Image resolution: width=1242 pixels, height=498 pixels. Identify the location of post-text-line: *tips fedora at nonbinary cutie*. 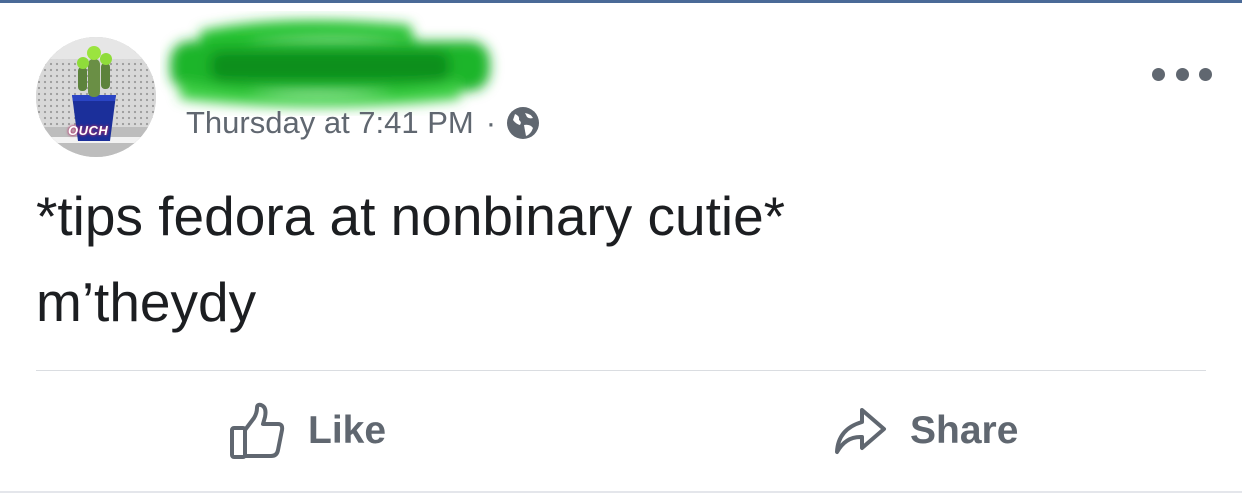
(411, 216).